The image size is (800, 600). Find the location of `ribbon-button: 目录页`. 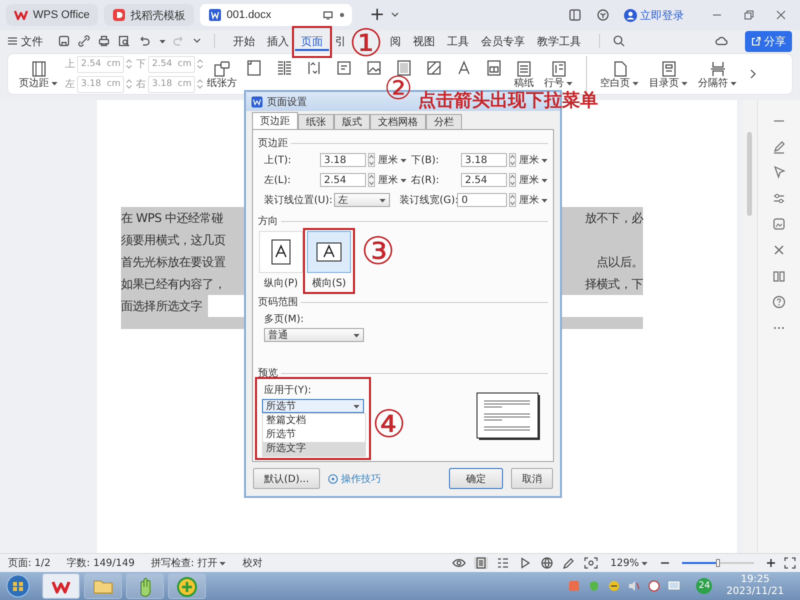

ribbon-button: 目录页 is located at coordinates (668, 74).